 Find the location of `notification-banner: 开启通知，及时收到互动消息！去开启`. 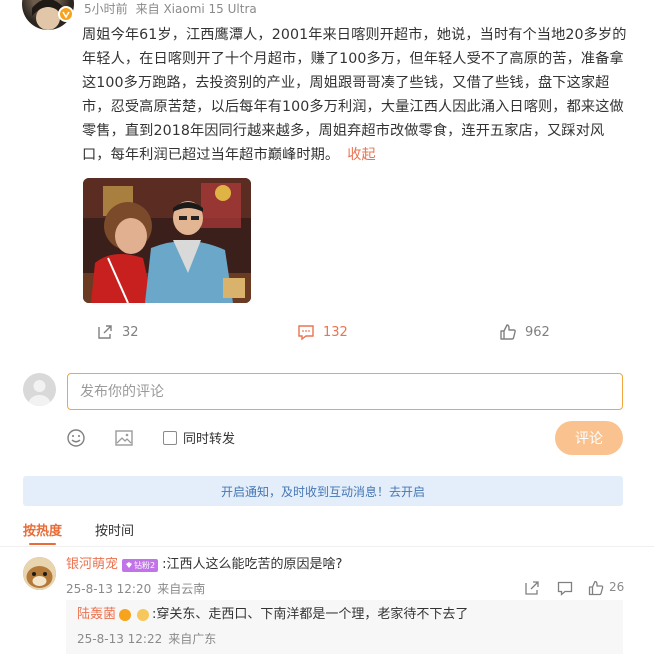

notification-banner: 开启通知，及时收到互动消息！去开启 is located at coordinates (323, 491).